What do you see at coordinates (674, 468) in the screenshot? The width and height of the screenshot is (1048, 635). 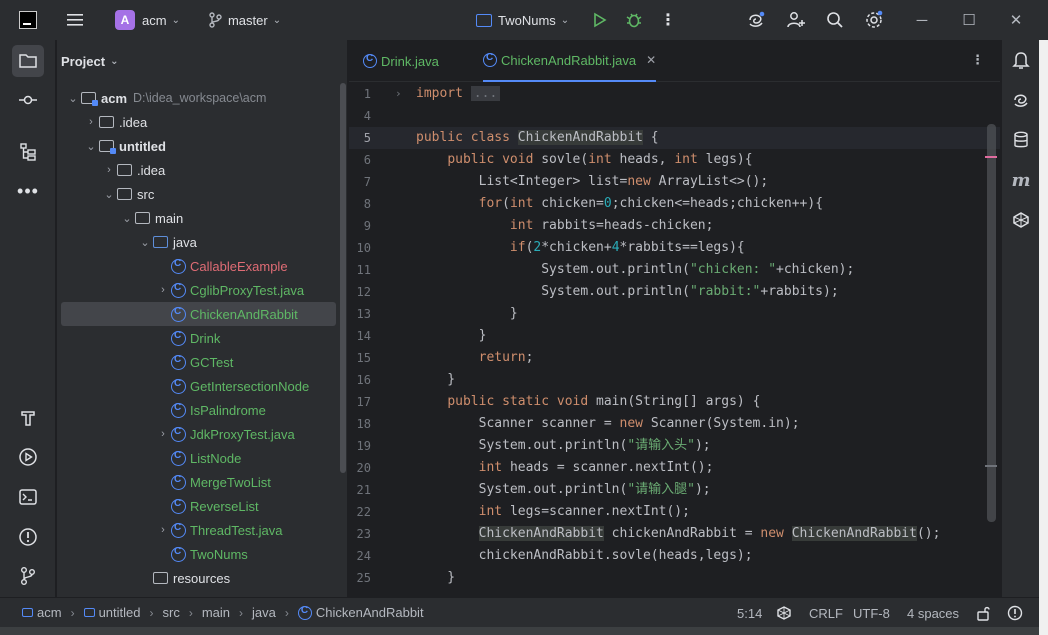 I see `code-line: 20 int heads = scanner.nextInt();` at bounding box center [674, 468].